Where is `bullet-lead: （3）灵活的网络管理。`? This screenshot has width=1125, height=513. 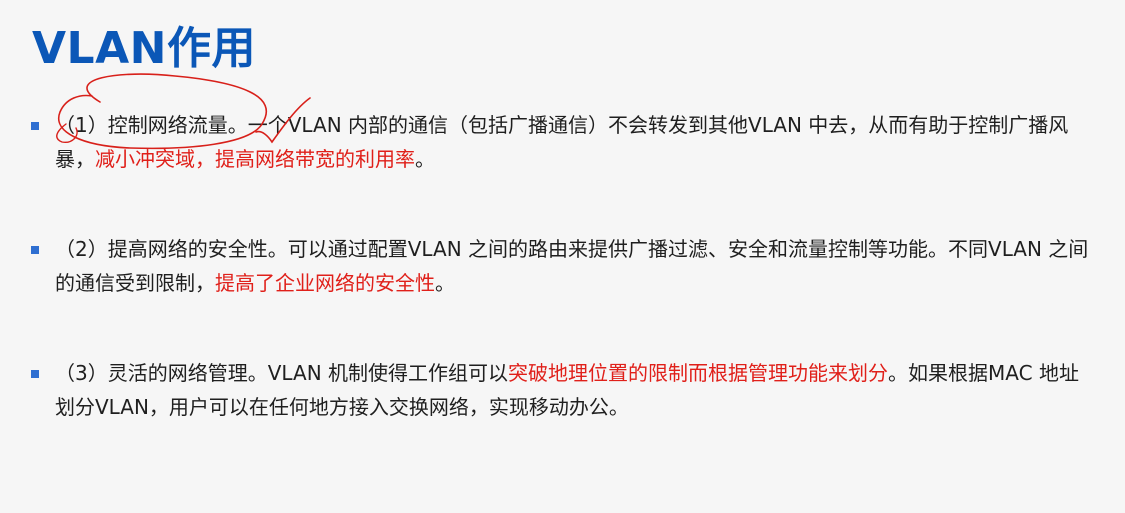
bullet-lead: （3）灵活的网络管理。 is located at coordinates (161, 373).